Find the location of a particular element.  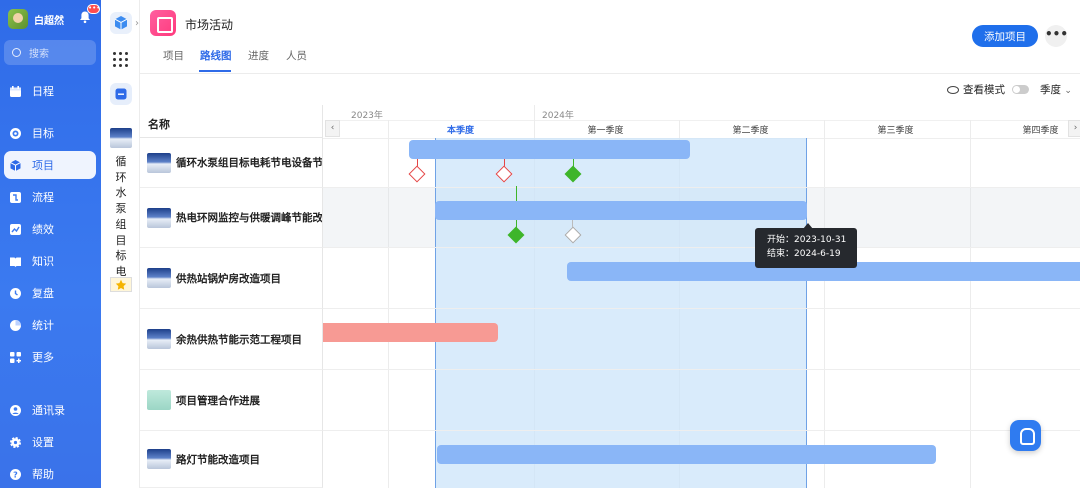

search-input: 搜索 is located at coordinates (50, 52).